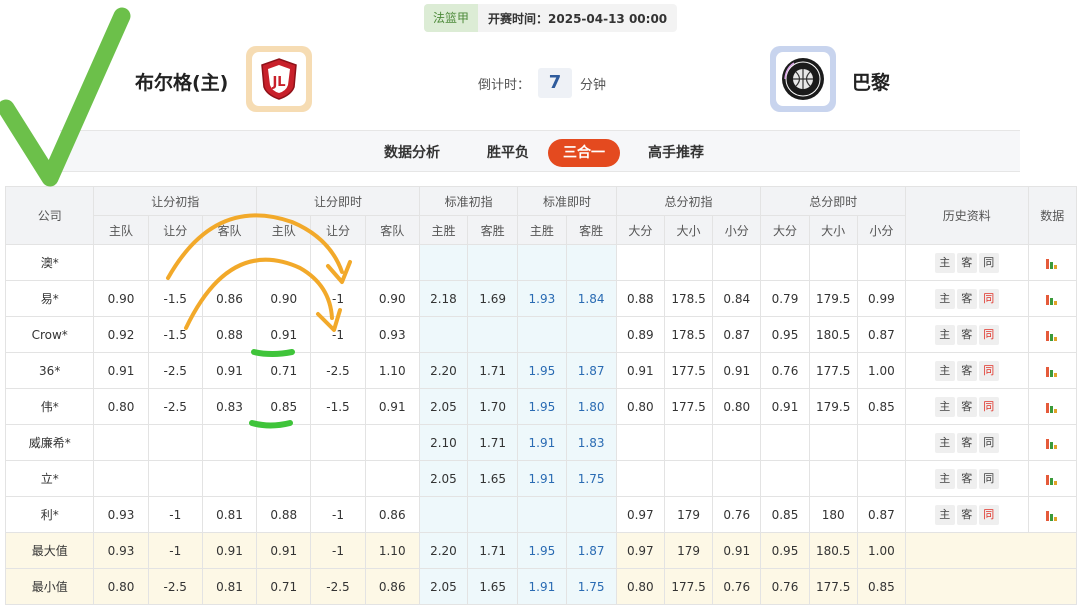 Image resolution: width=1080 pixels, height=616 pixels. Describe the element at coordinates (508, 153) in the screenshot. I see `tab-win-draw-lose: 胜平负` at that location.